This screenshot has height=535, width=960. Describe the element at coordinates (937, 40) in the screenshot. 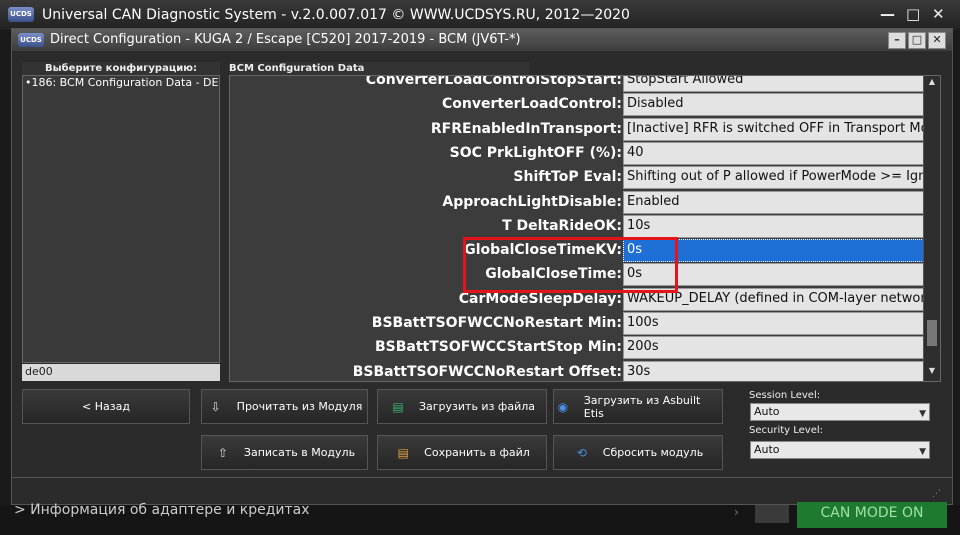

I see `dialog-close-icon: ✕` at that location.